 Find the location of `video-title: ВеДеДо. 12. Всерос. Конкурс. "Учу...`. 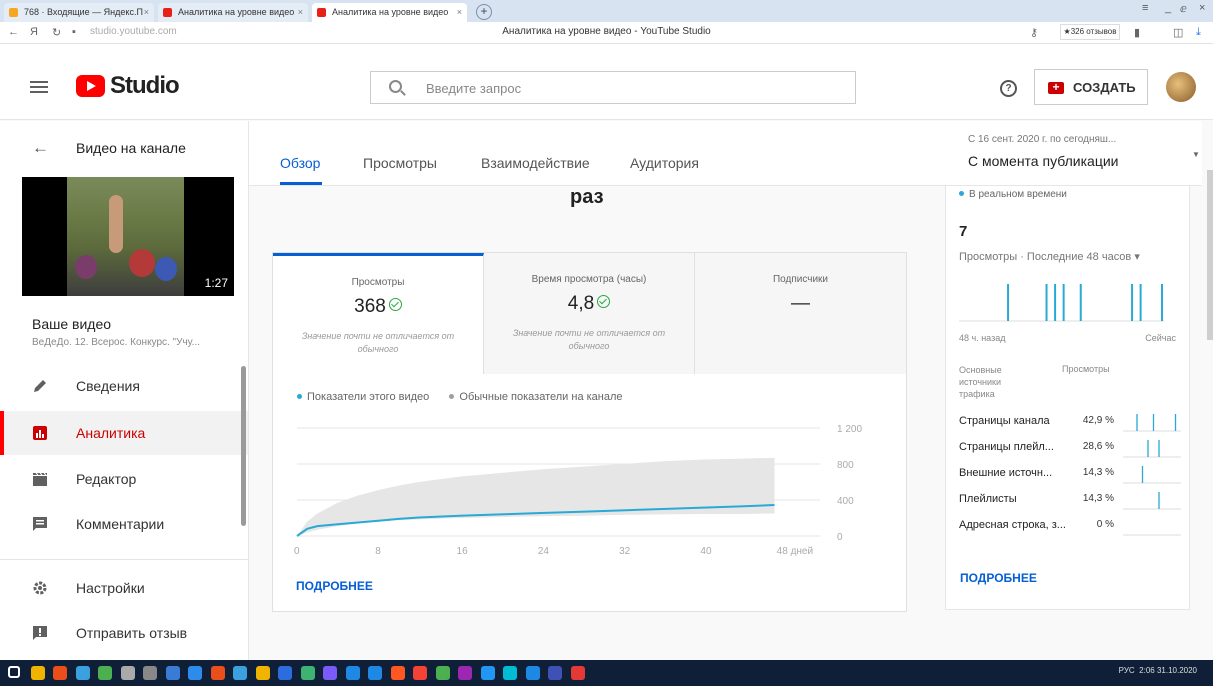

video-title: ВеДеДо. 12. Всерос. Конкурс. "Учу... is located at coordinates (116, 342).